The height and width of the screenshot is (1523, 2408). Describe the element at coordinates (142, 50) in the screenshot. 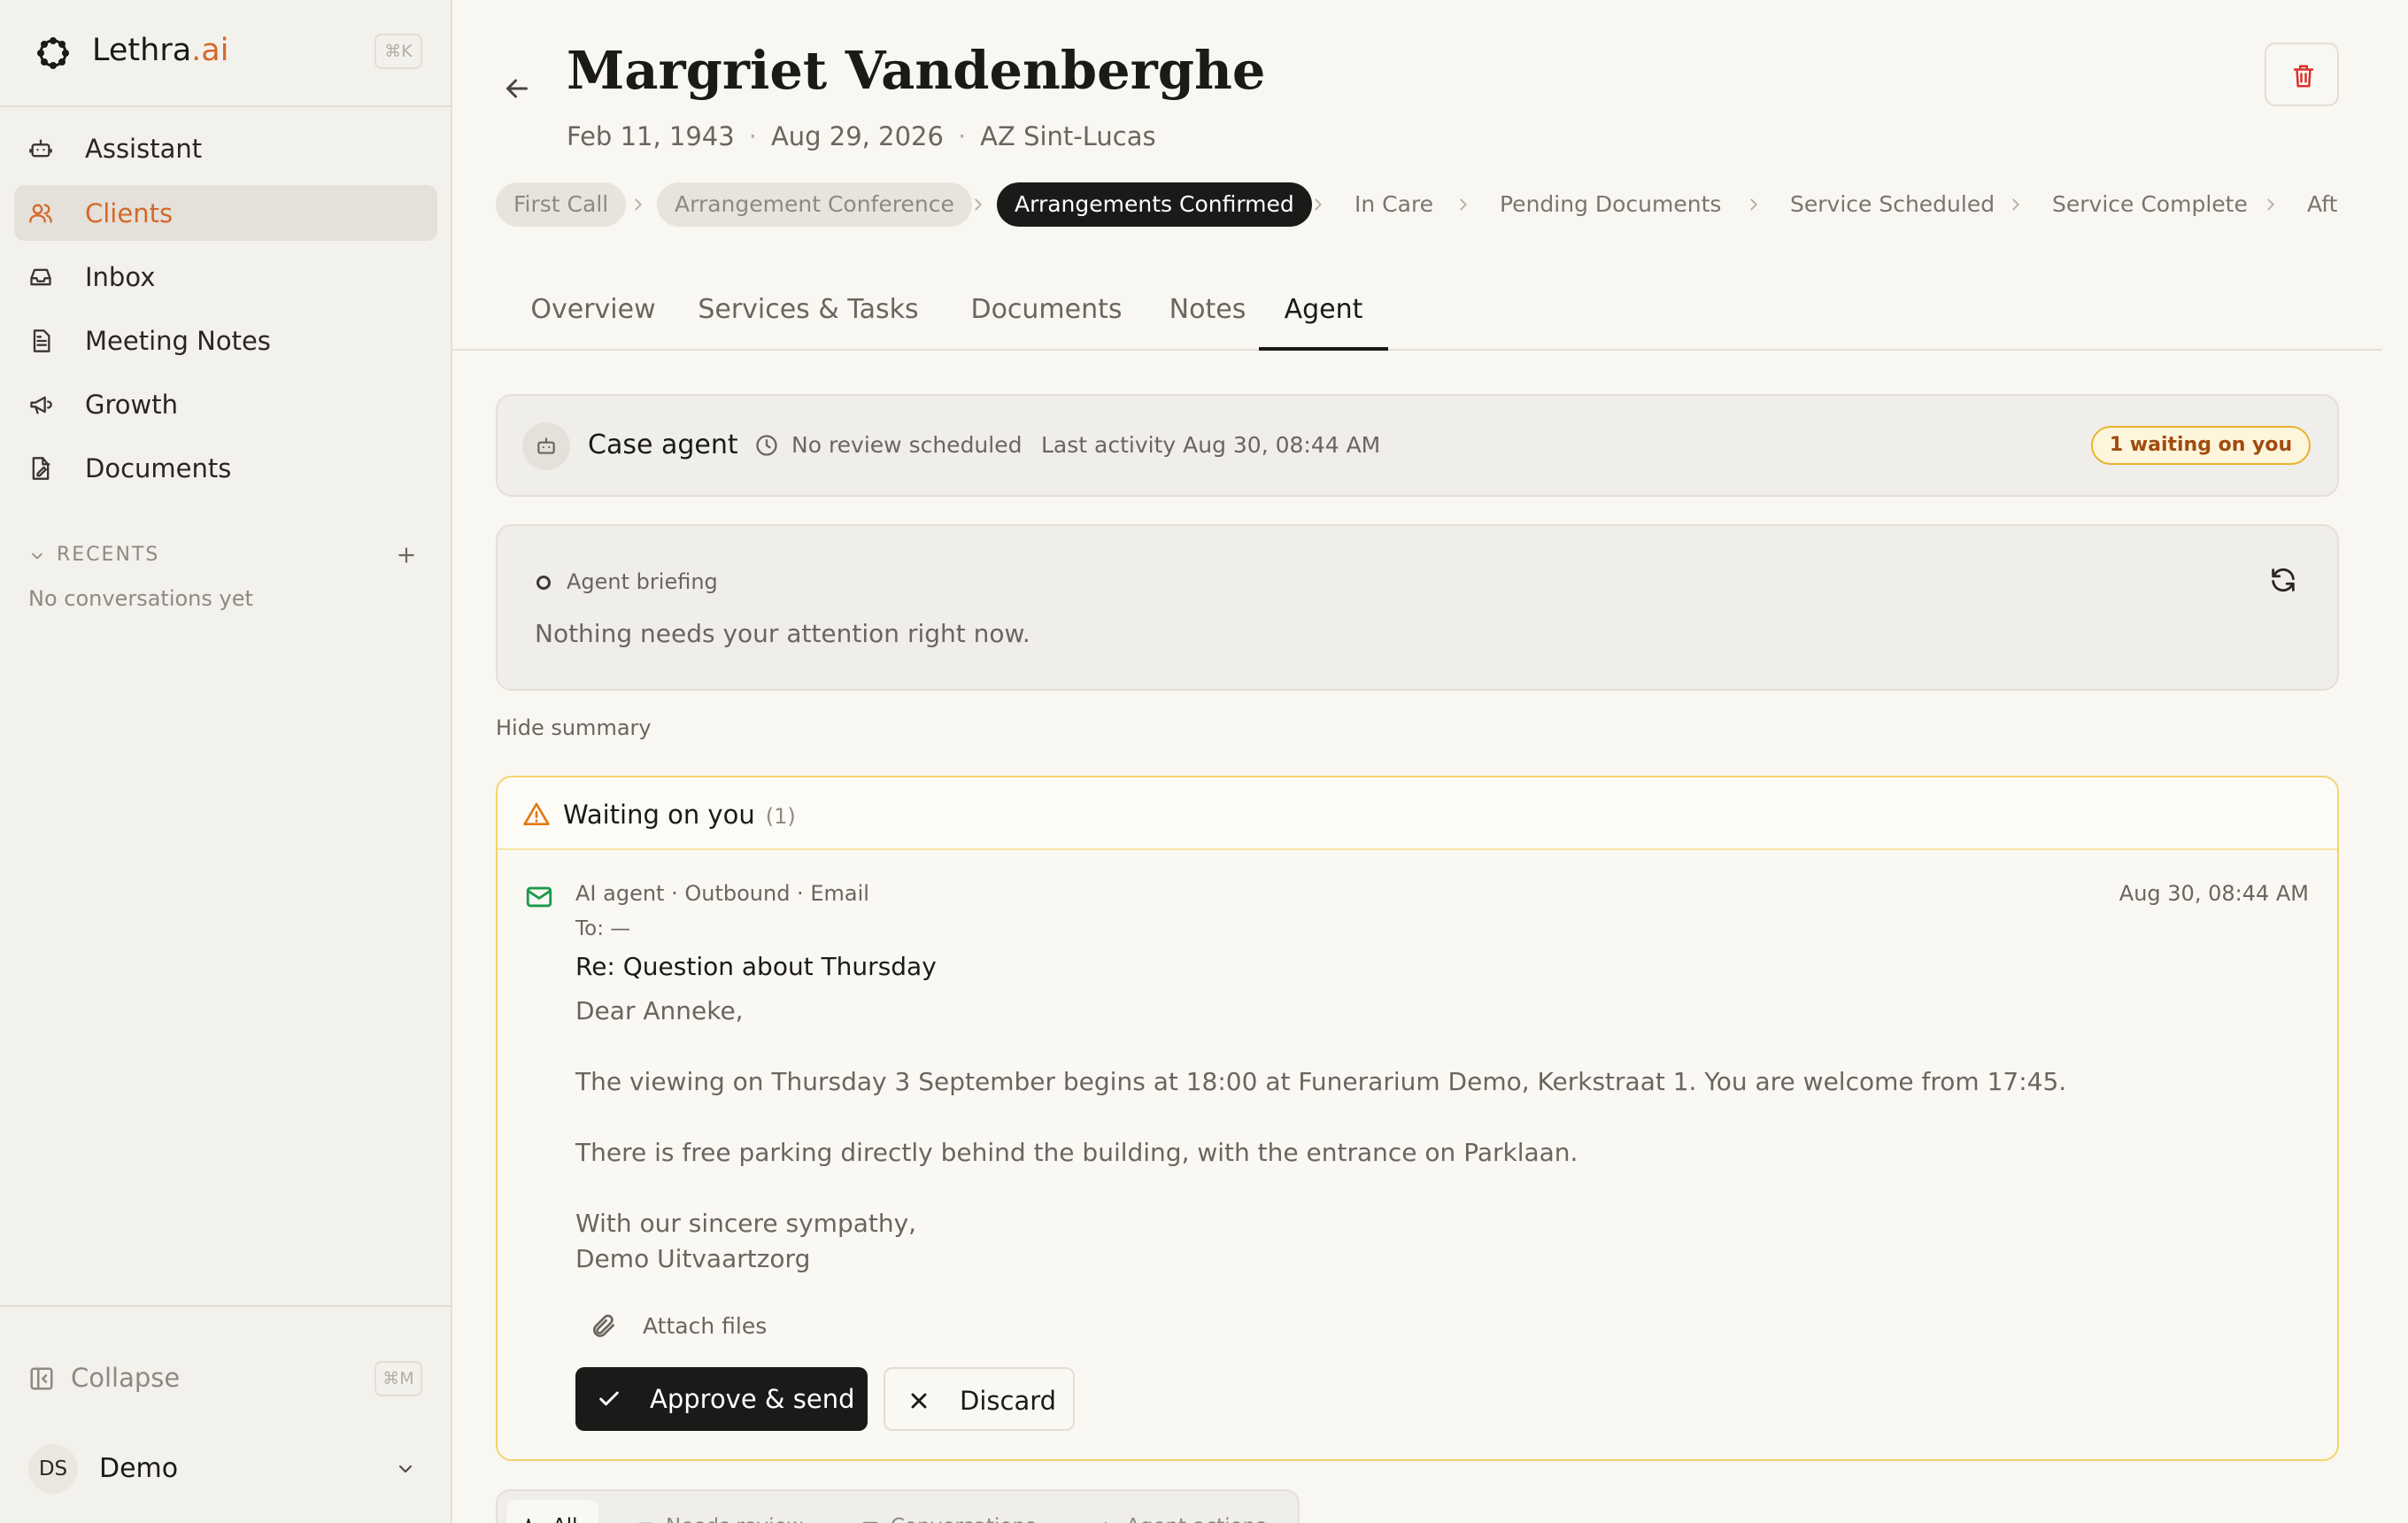

I see `brand-name-text: Lethra` at that location.